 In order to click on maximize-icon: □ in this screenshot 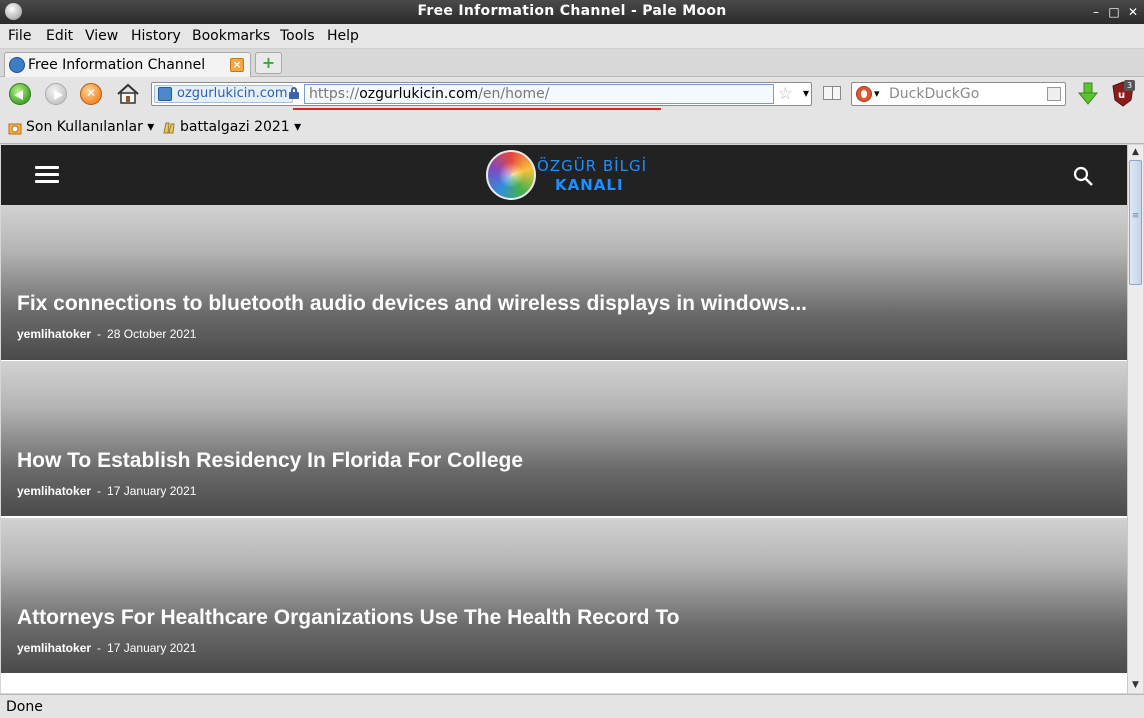, I will do `click(1114, 12)`.